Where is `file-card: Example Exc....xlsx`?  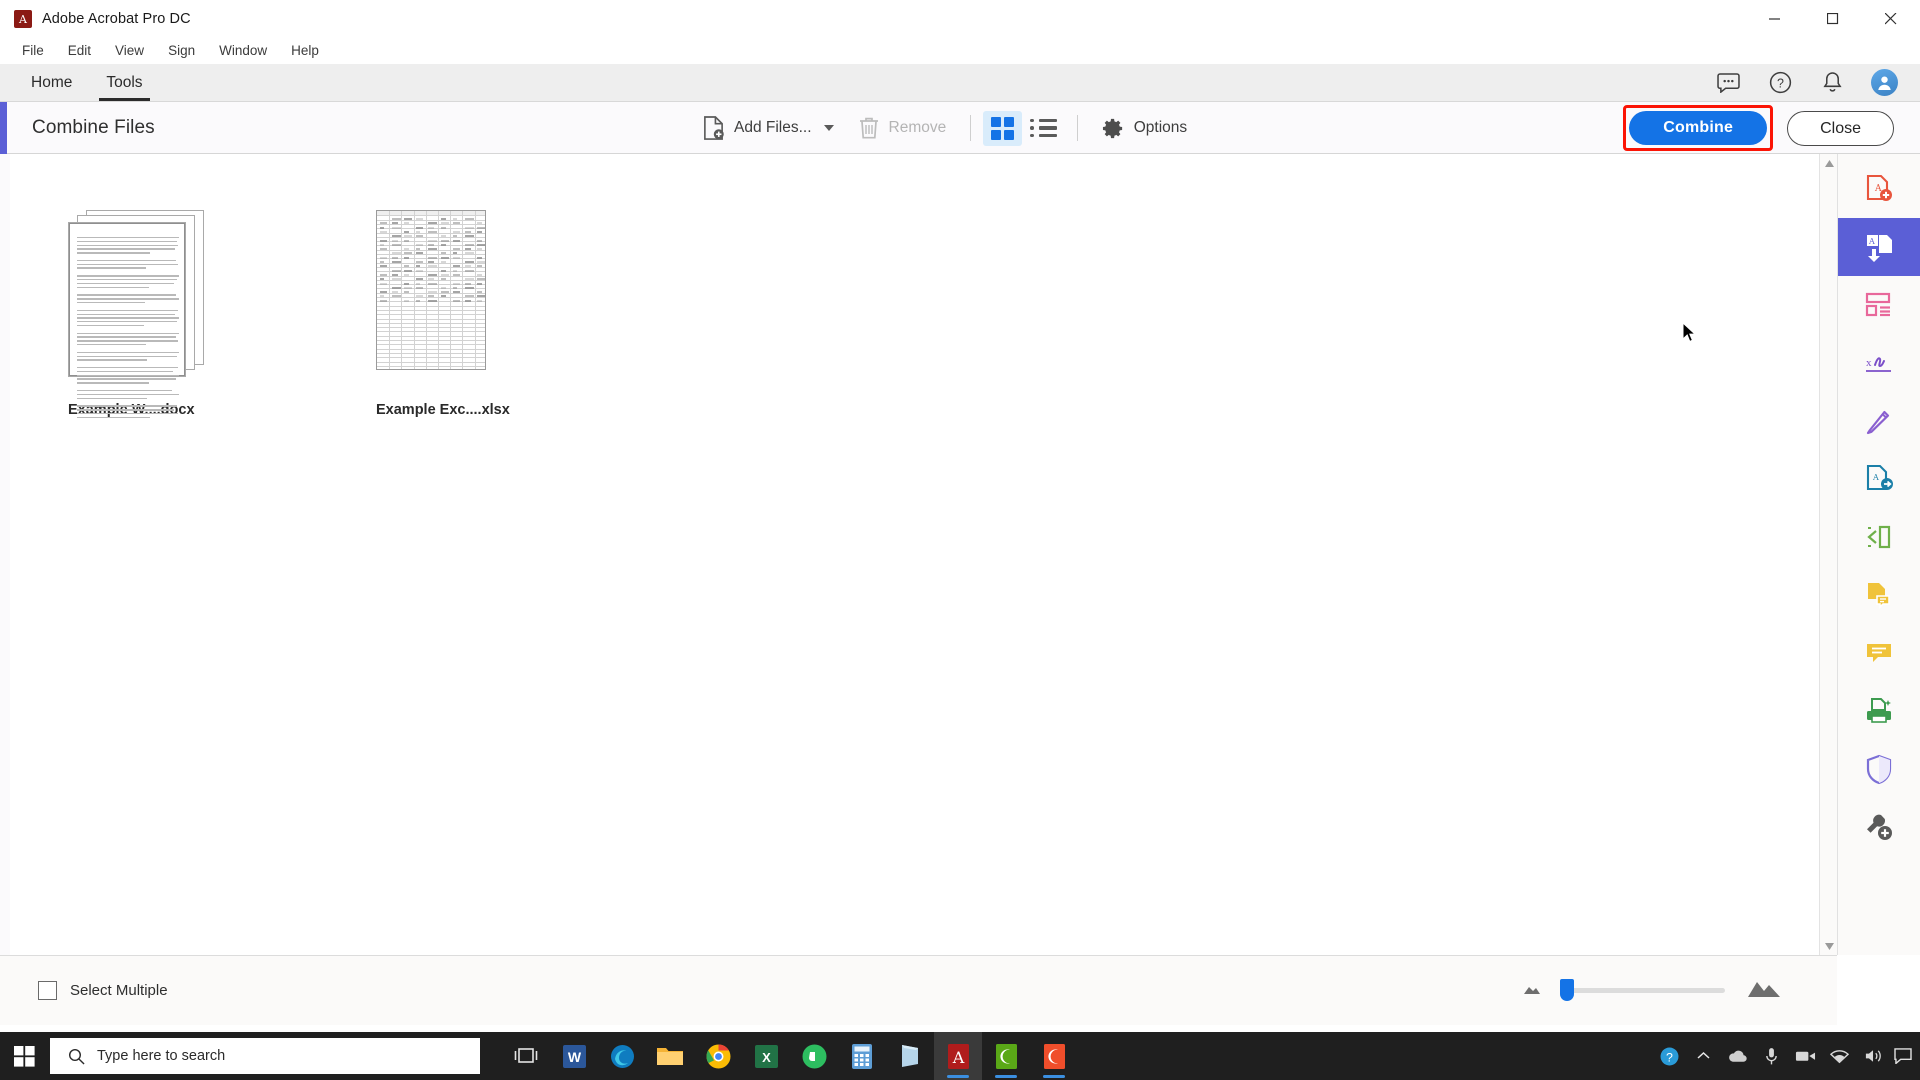
file-card: Example Exc....xlsx is located at coordinates (466, 314).